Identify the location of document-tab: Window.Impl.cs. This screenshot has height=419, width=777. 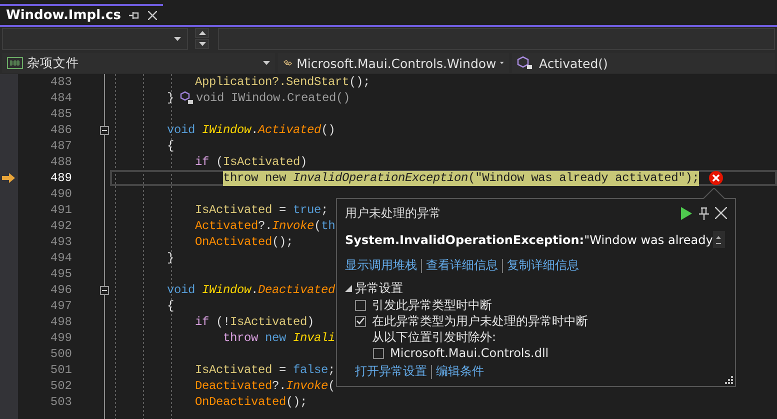
(81, 14).